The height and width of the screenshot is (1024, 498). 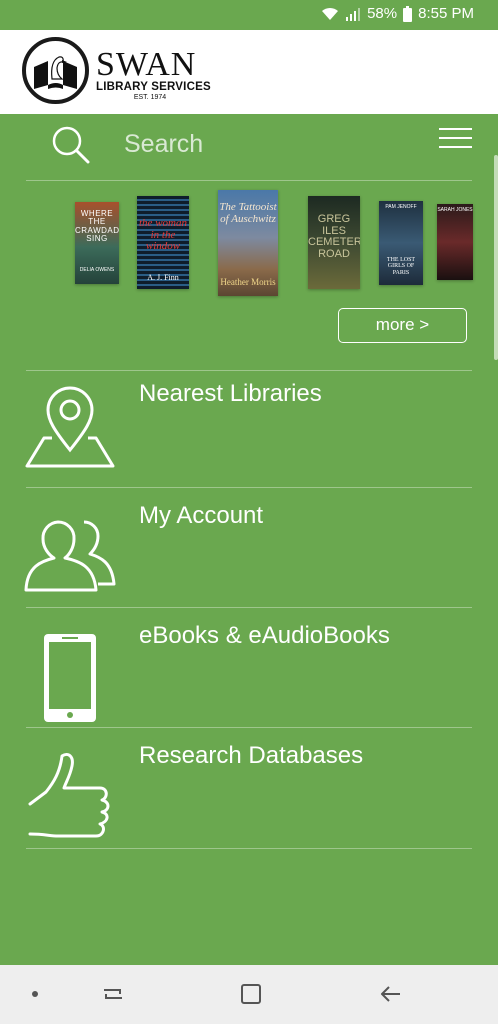 I want to click on menu-item-my-account: My Account, so click(x=249, y=552).